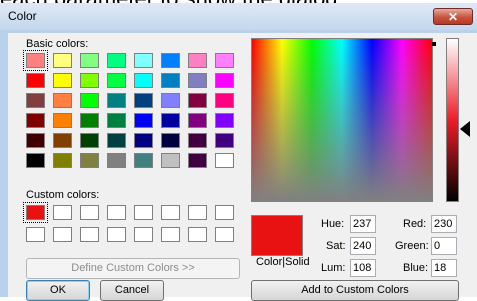 Image resolution: width=477 pixels, height=301 pixels. What do you see at coordinates (58, 290) in the screenshot?
I see `ok-button: OK` at bounding box center [58, 290].